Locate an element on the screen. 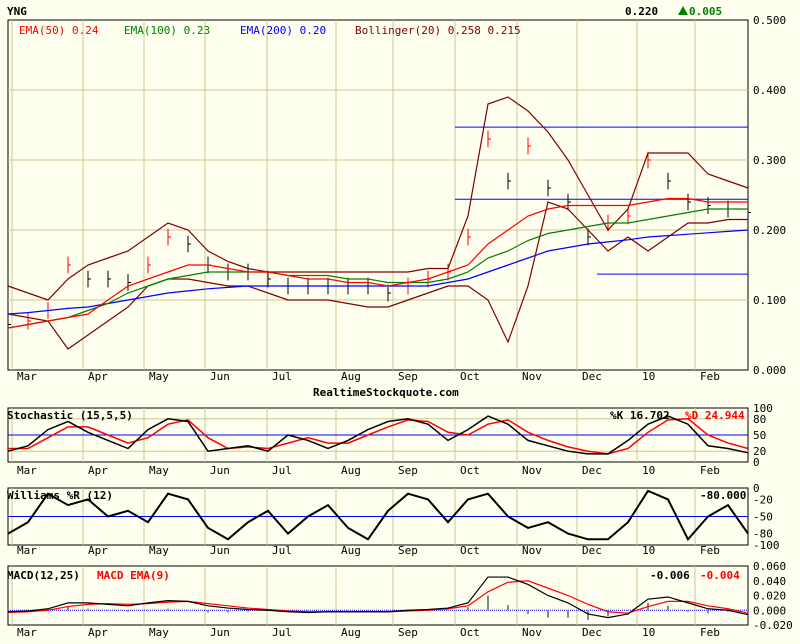 The height and width of the screenshot is (644, 800). legend-ema100: EMA(100) 0.23 is located at coordinates (167, 30).